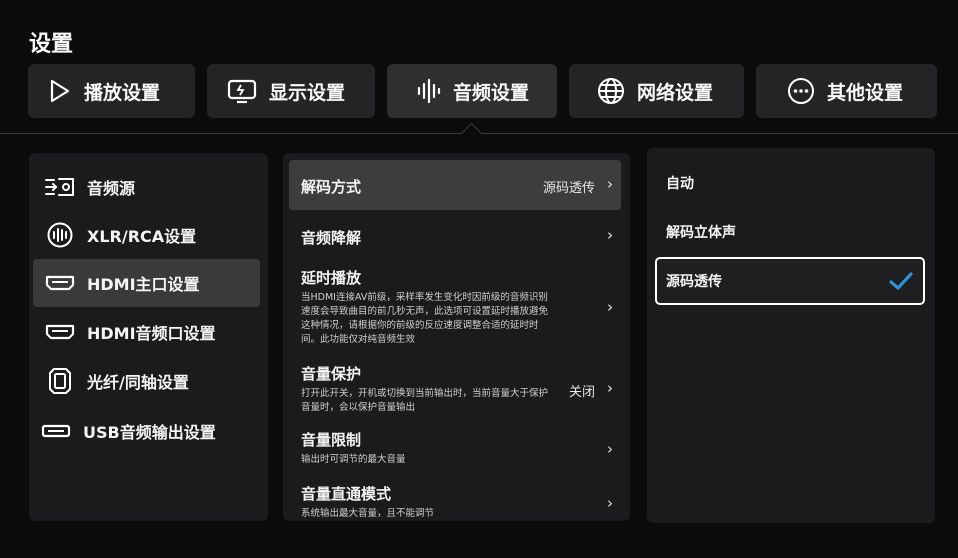 This screenshot has width=958, height=558. I want to click on setting-description: 打开此开关，开机或切换到当前输出时，当前音量大于保护音量时，会以保护音量输出, so click(425, 400).